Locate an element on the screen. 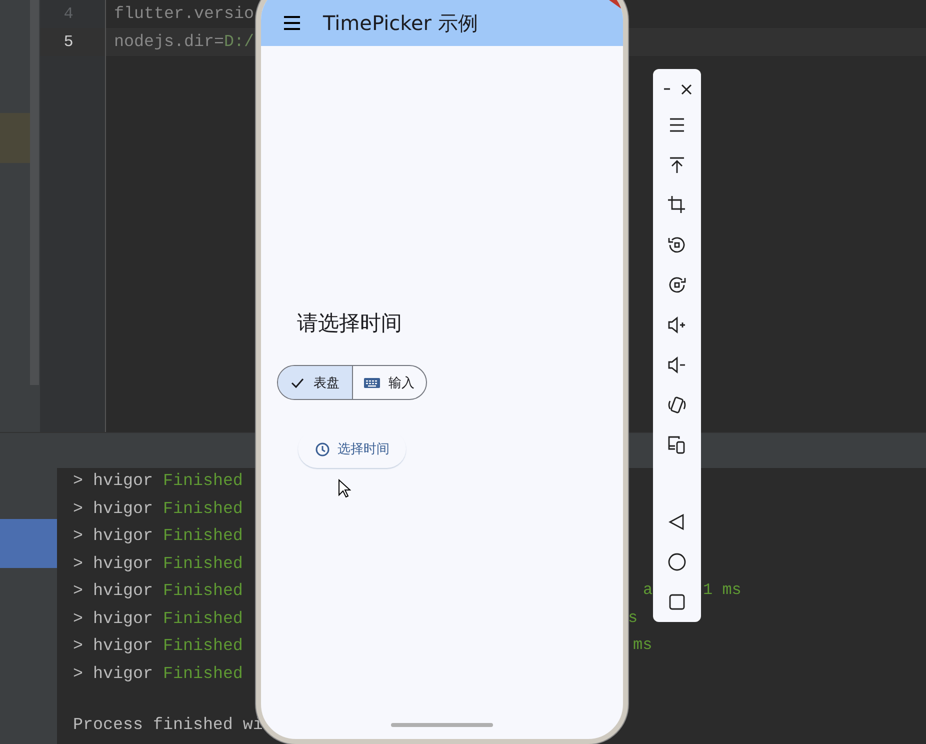 The height and width of the screenshot is (744, 926). scrollbar is located at coordinates (34, 192).